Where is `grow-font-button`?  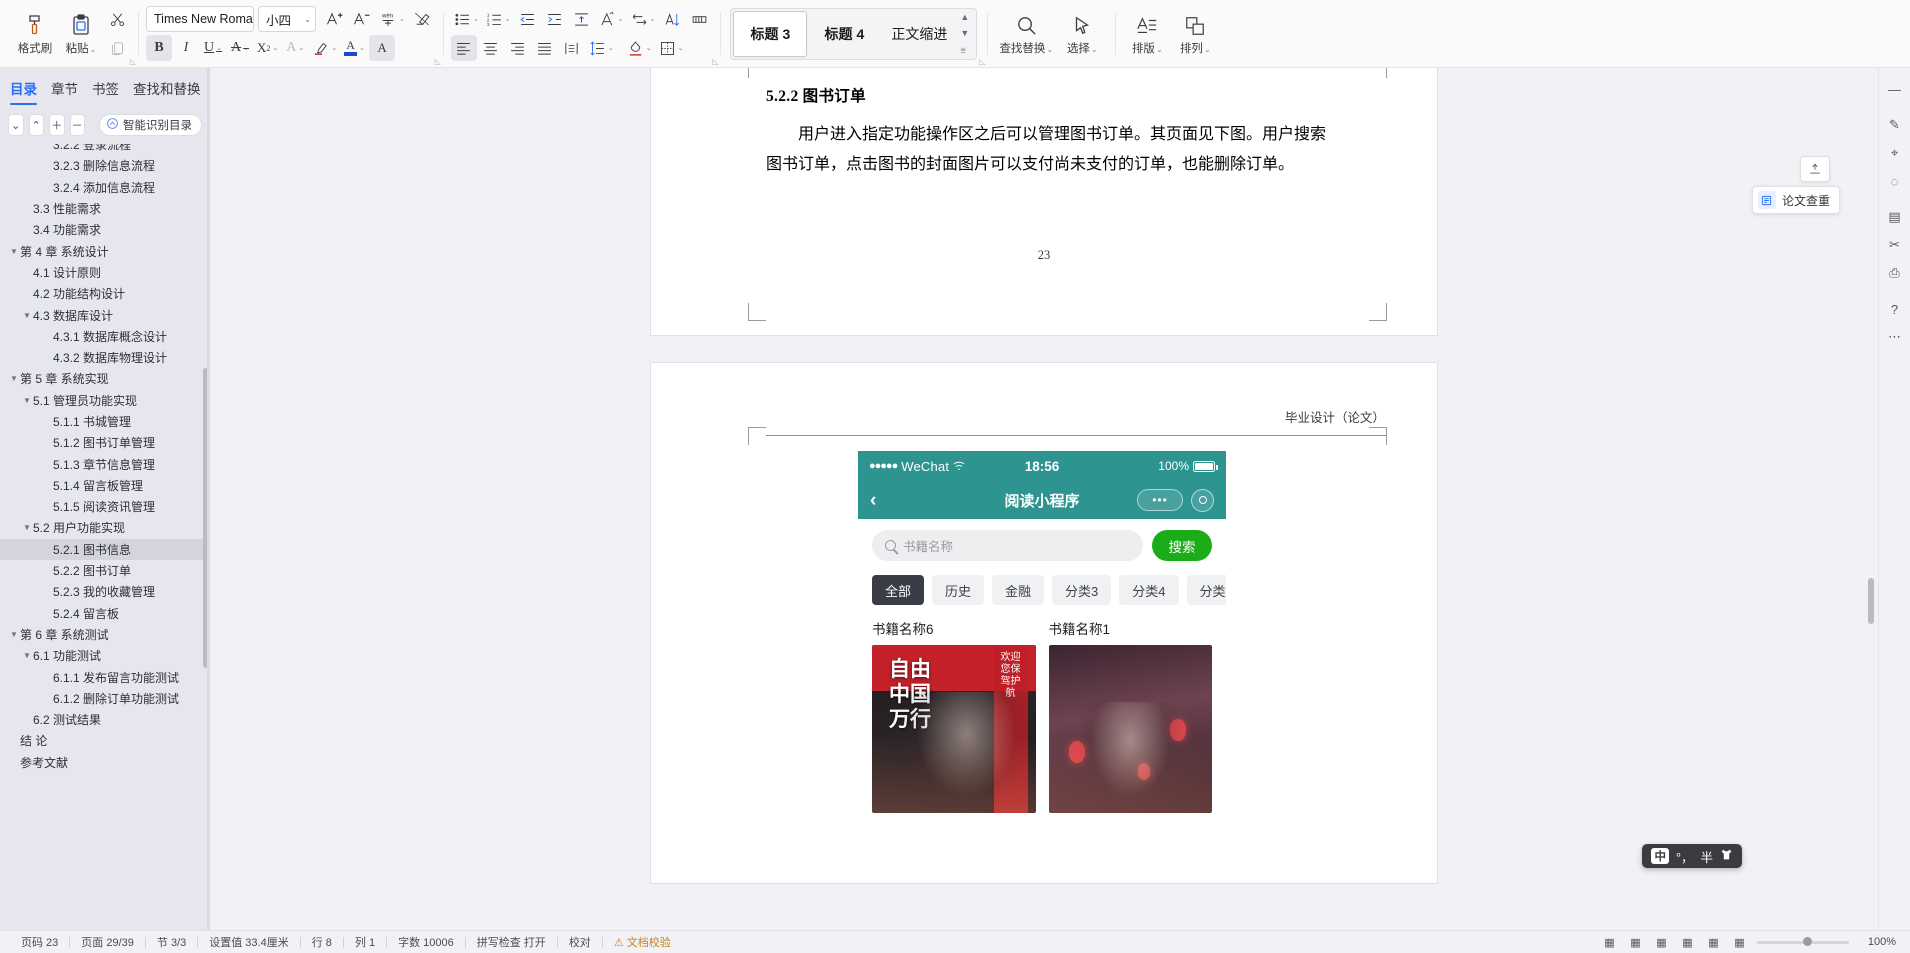
grow-font-button is located at coordinates (335, 19).